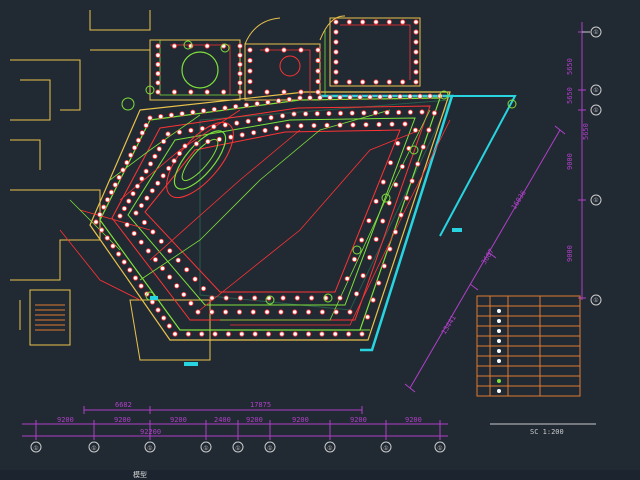  What do you see at coordinates (222, 420) in the screenshot?
I see `bottom-dim-label: 2400` at bounding box center [222, 420].